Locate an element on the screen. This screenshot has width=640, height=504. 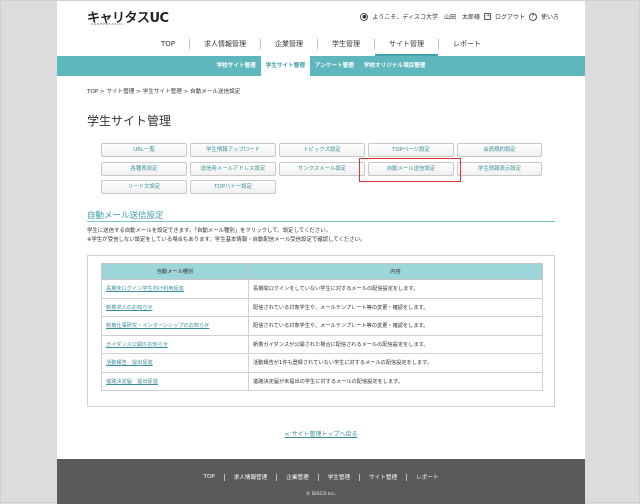
column-header-type: 自動メール種別 is located at coordinates (175, 271).